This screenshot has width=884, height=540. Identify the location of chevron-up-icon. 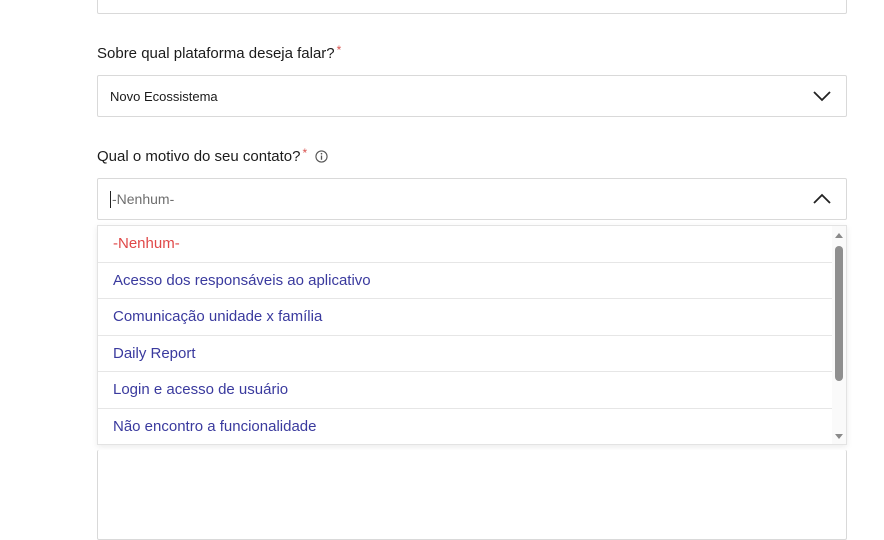
(822, 199).